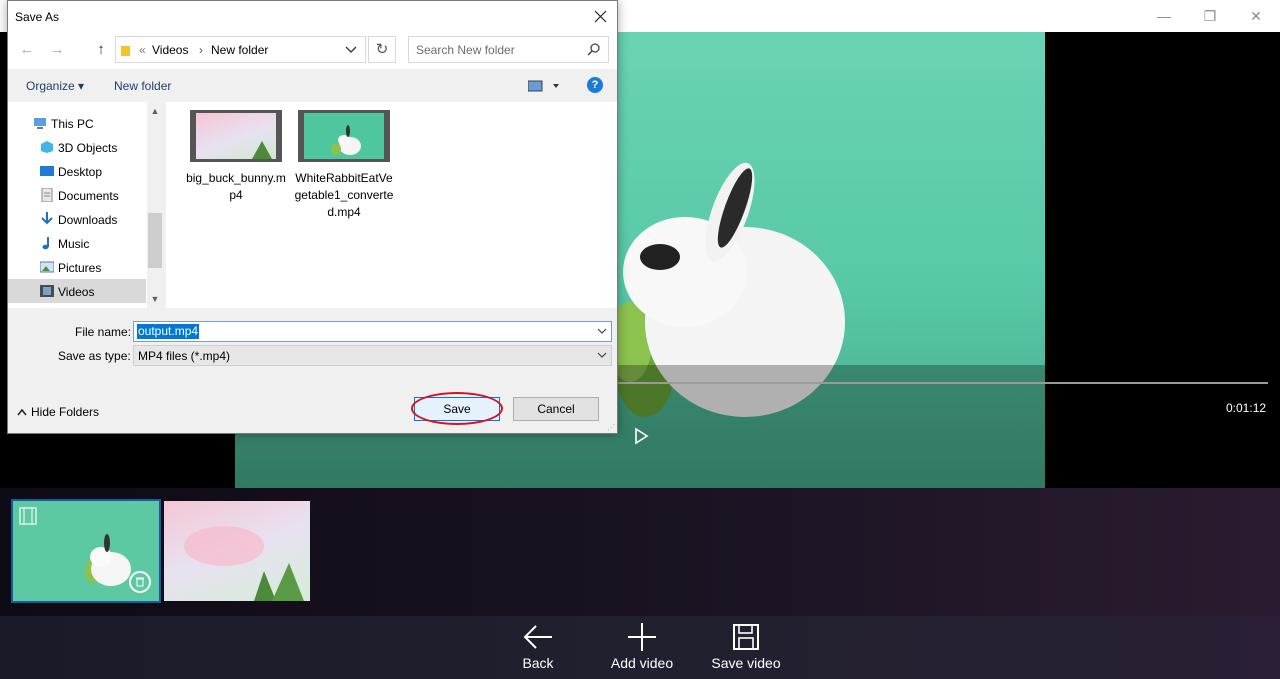 This screenshot has height=679, width=1280. I want to click on timeline-clip-rabbit, so click(86, 551).